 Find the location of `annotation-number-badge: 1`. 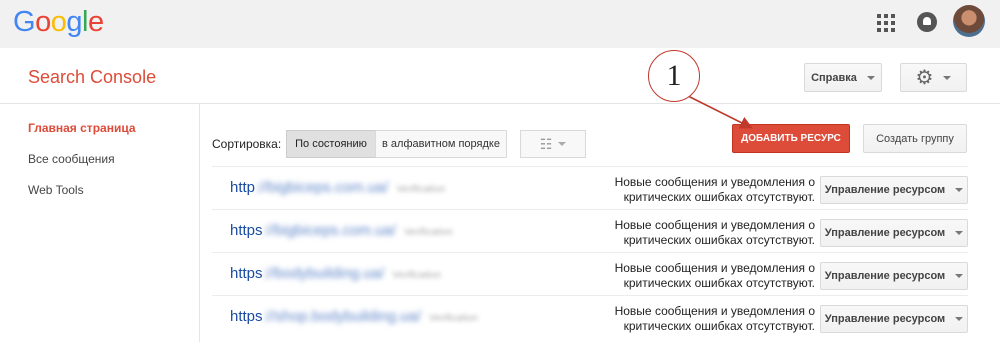

annotation-number-badge: 1 is located at coordinates (674, 76).